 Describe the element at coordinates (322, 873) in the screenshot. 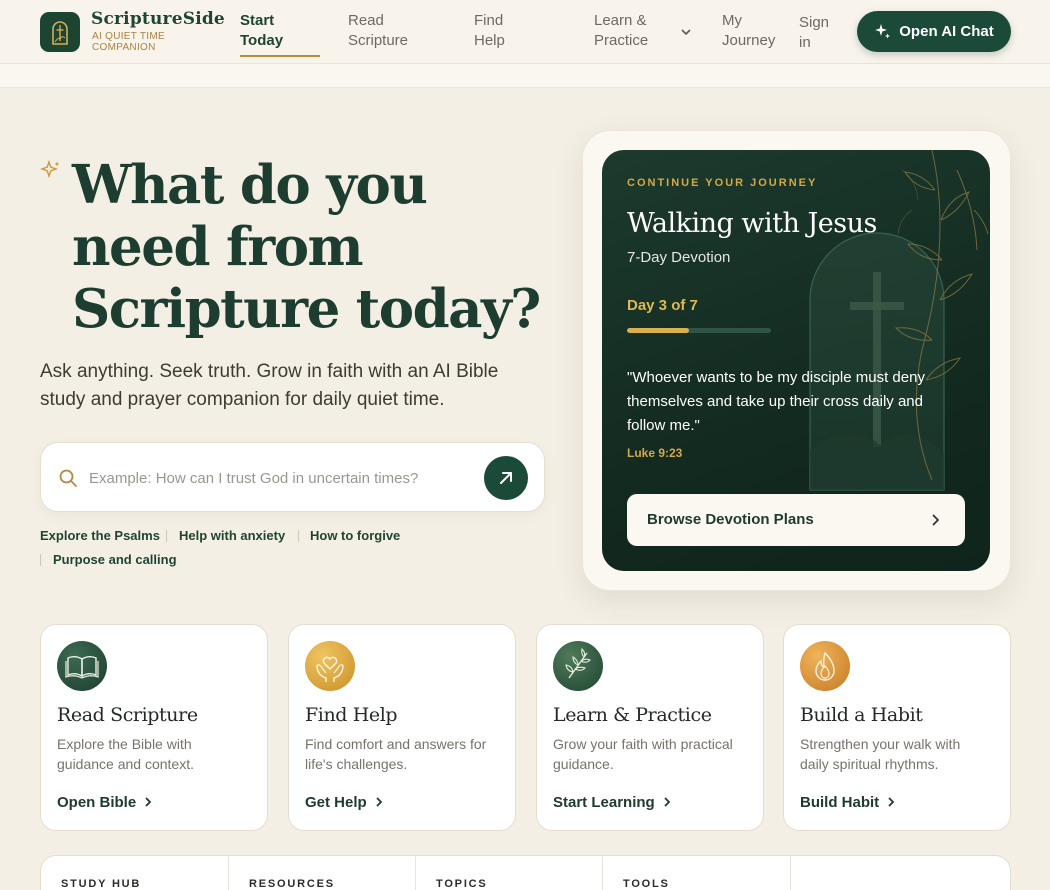

I see `footer-column-resources: RESOURCES` at that location.